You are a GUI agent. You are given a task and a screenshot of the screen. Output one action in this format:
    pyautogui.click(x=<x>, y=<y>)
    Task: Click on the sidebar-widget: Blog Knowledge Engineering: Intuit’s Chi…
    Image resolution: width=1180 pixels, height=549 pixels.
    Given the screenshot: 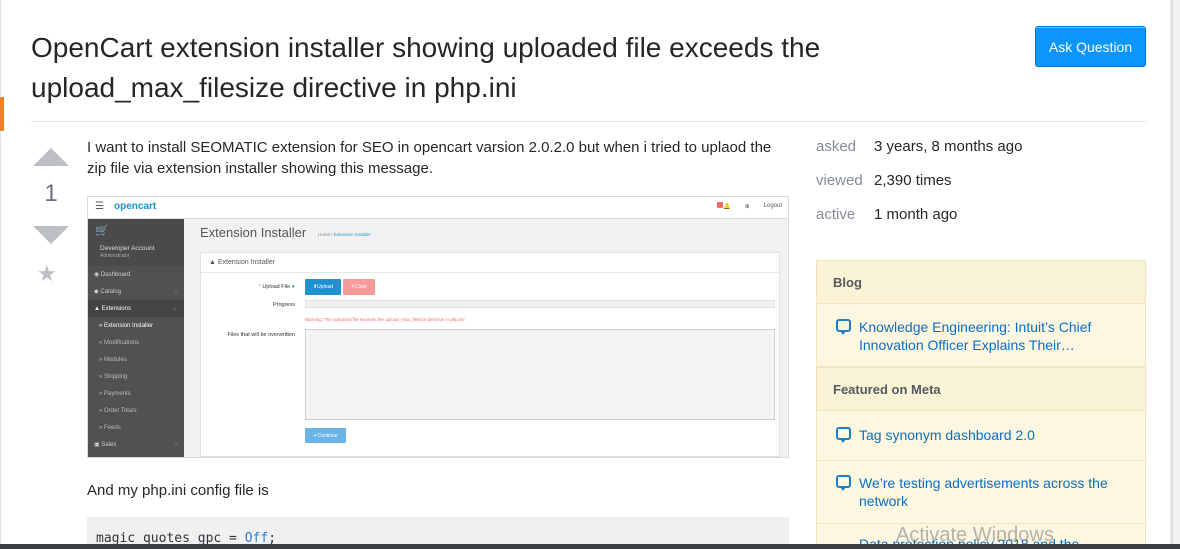 What is the action you would take?
    pyautogui.click(x=981, y=404)
    